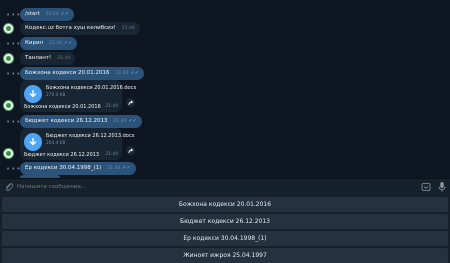 This screenshot has width=450, height=263. Describe the element at coordinates (32, 14) in the screenshot. I see `message-text: /start` at that location.